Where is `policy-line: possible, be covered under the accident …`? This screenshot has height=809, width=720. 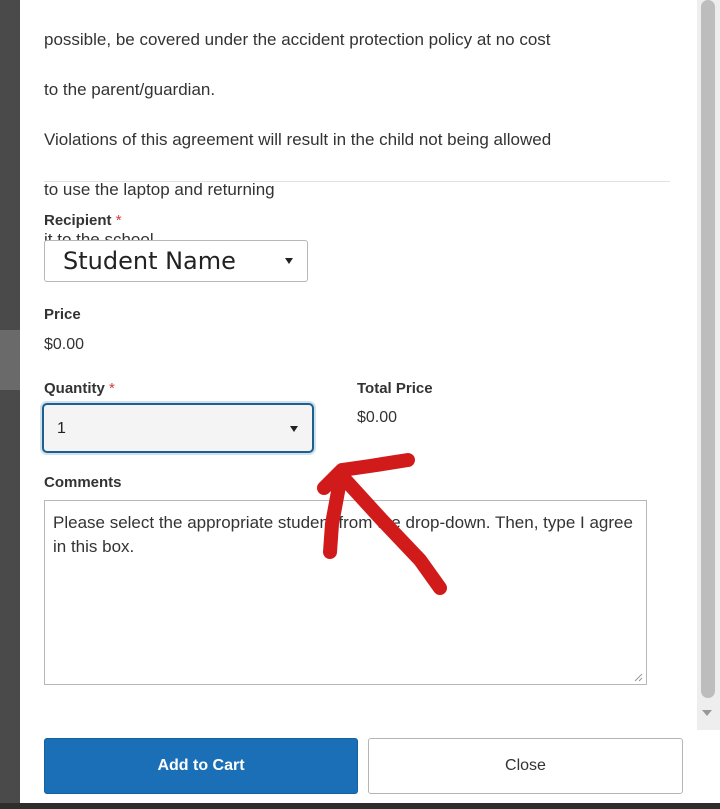
policy-line: possible, be covered under the accident … is located at coordinates (297, 39).